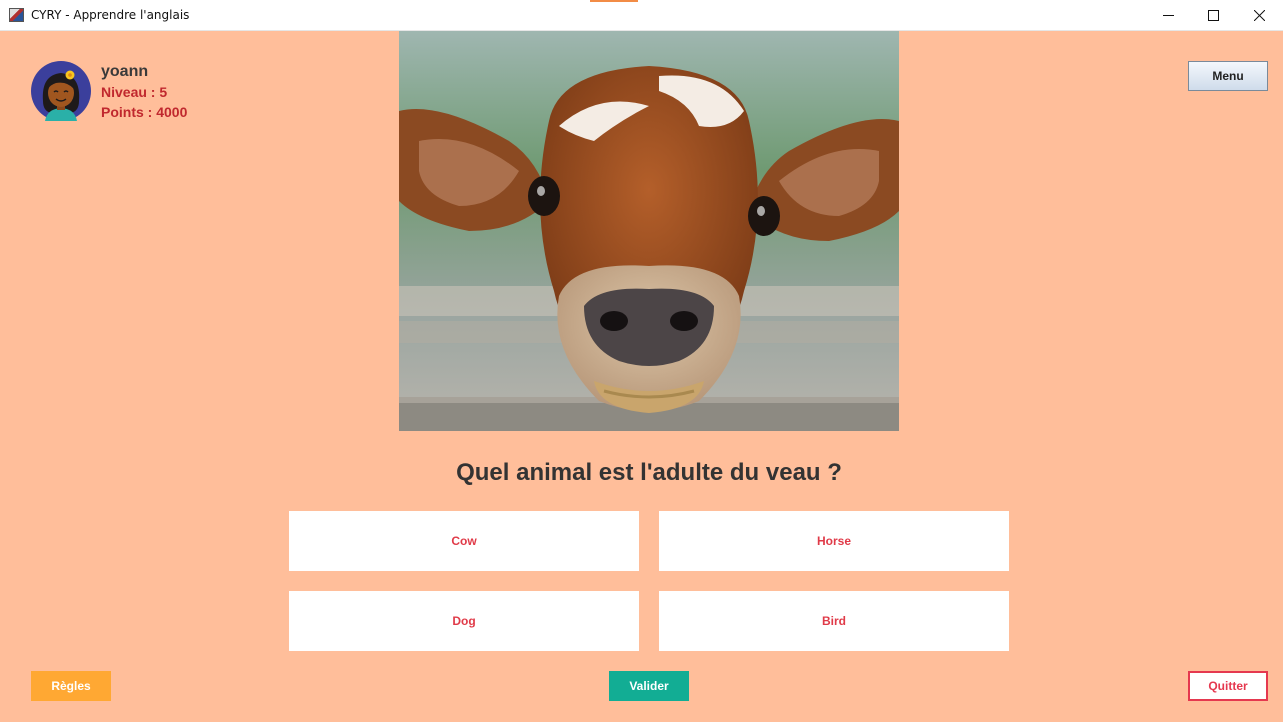 This screenshot has width=1283, height=722. I want to click on avatar-girl-icon, so click(61, 91).